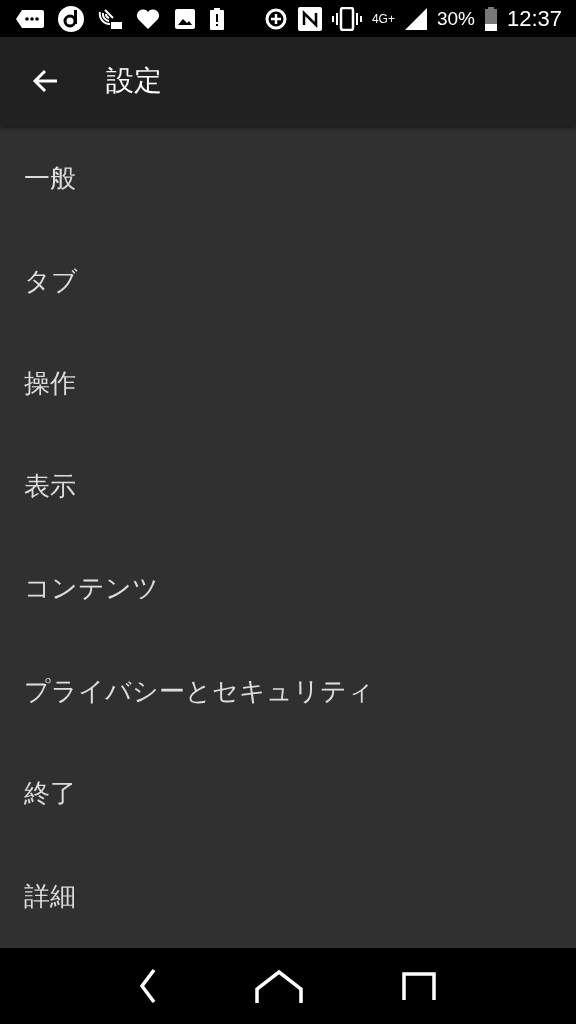 This screenshot has height=1024, width=576. What do you see at coordinates (134, 81) in the screenshot?
I see `page-title: 設定` at bounding box center [134, 81].